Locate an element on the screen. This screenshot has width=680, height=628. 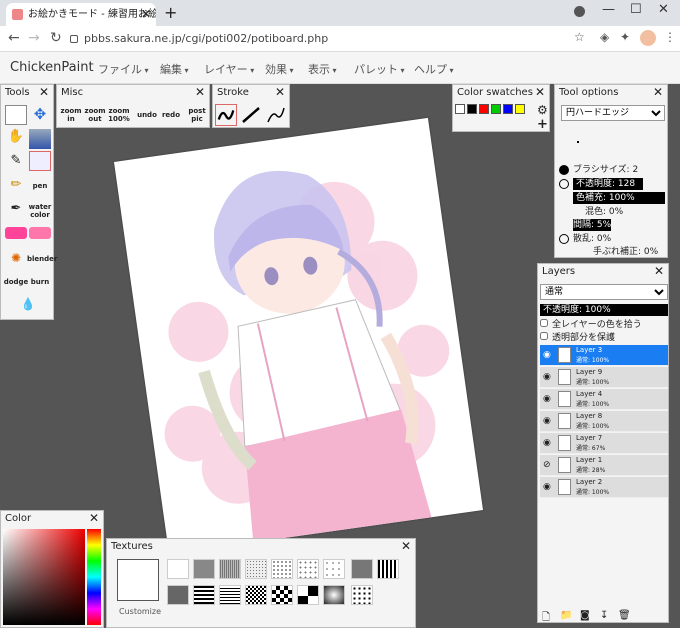
tab-close-icon: ✕ is located at coordinates (146, 14).